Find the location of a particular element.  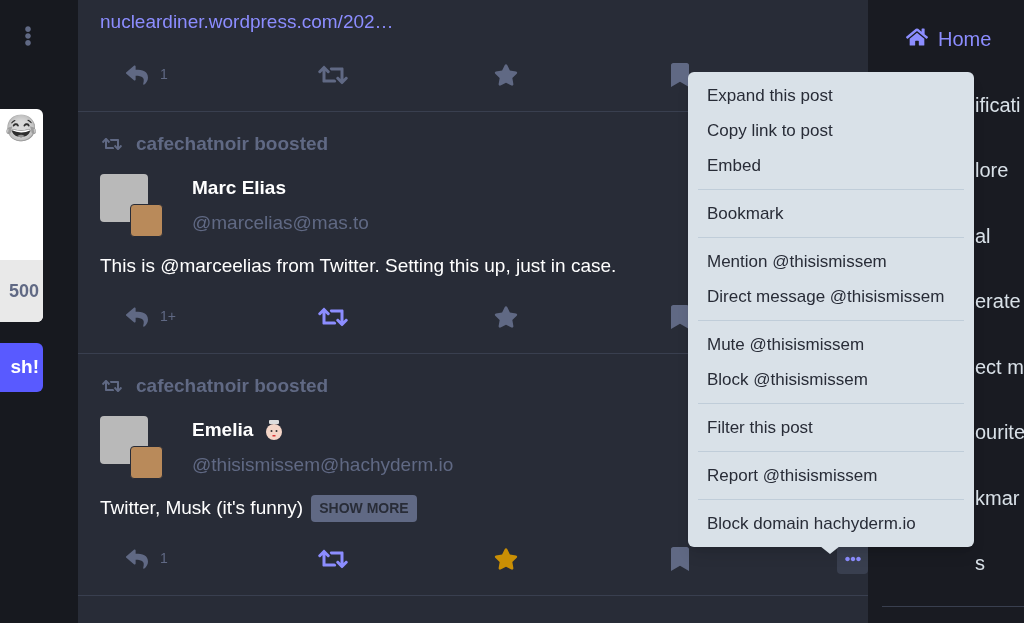

menu-item: Block domain hachyderm.io is located at coordinates (831, 523).